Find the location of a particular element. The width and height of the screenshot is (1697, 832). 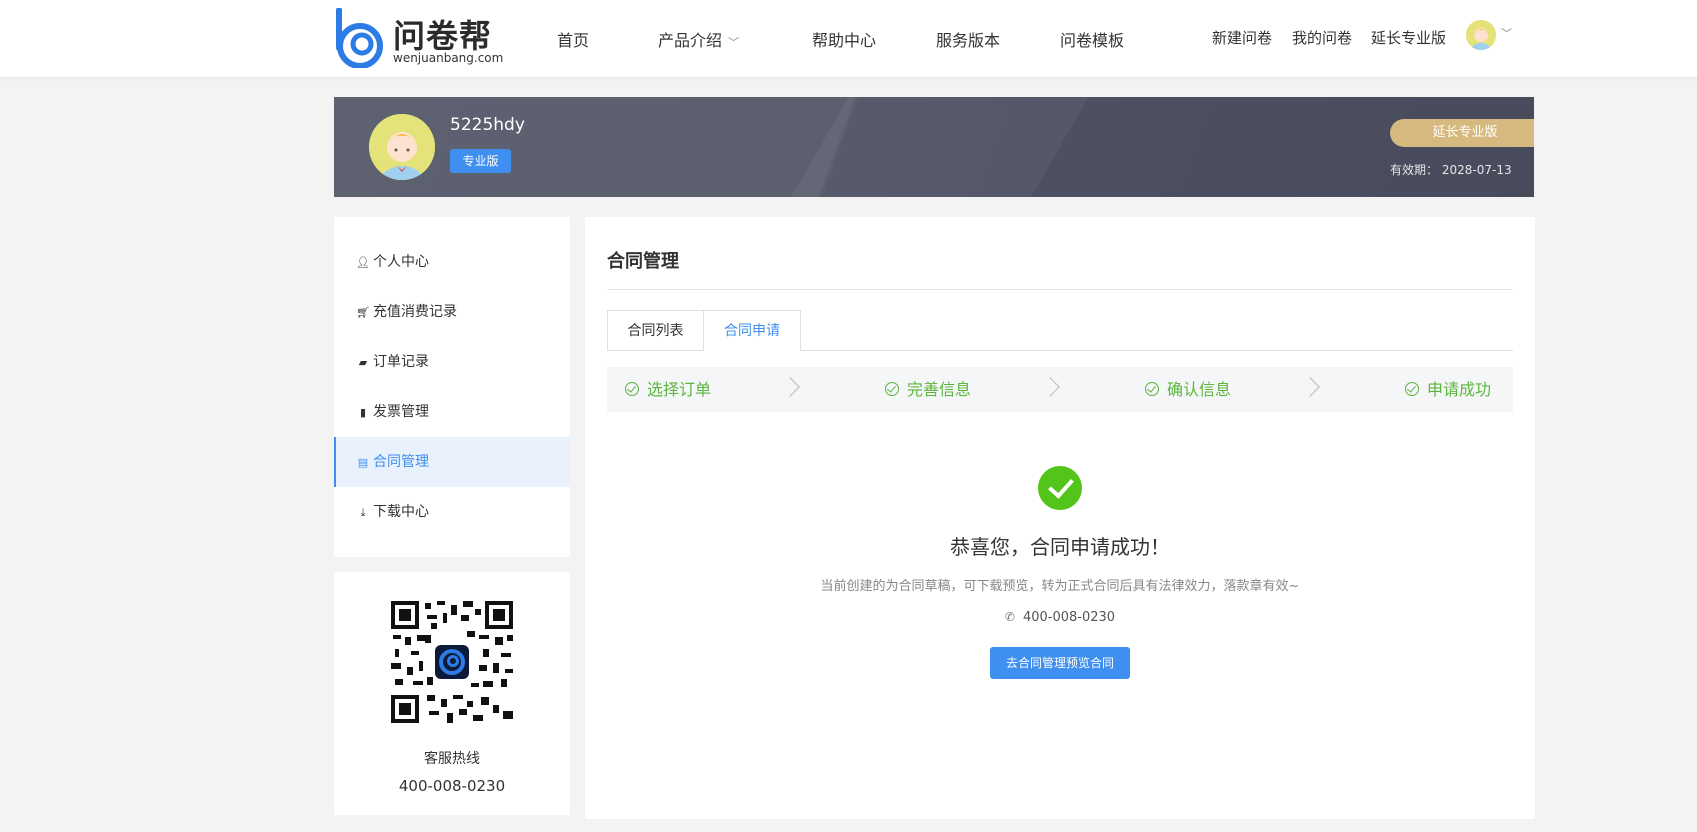

extend-pro-link: 延长专业版 is located at coordinates (1408, 37).